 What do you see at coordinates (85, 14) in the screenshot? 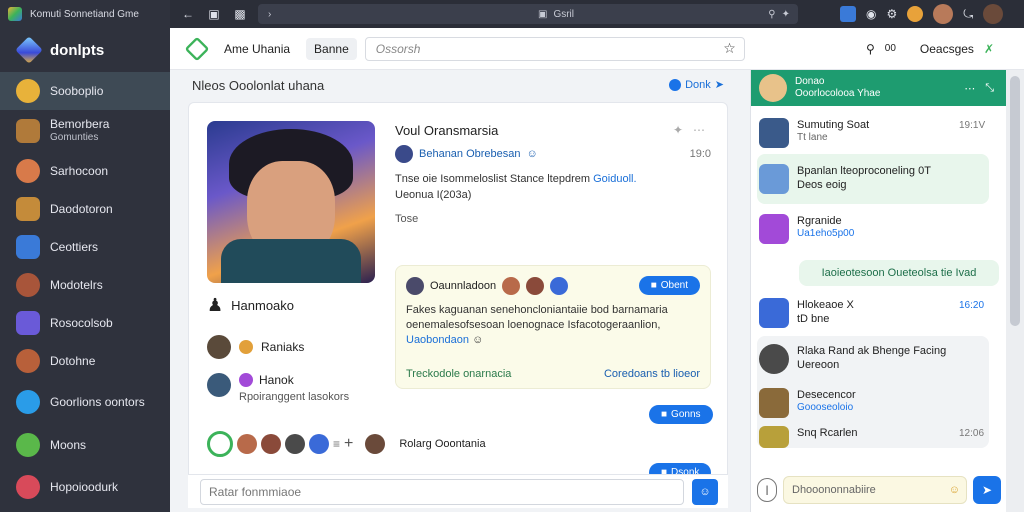
I see `window-title-bar: Komuti Sonnetiand Gme` at bounding box center [85, 14].